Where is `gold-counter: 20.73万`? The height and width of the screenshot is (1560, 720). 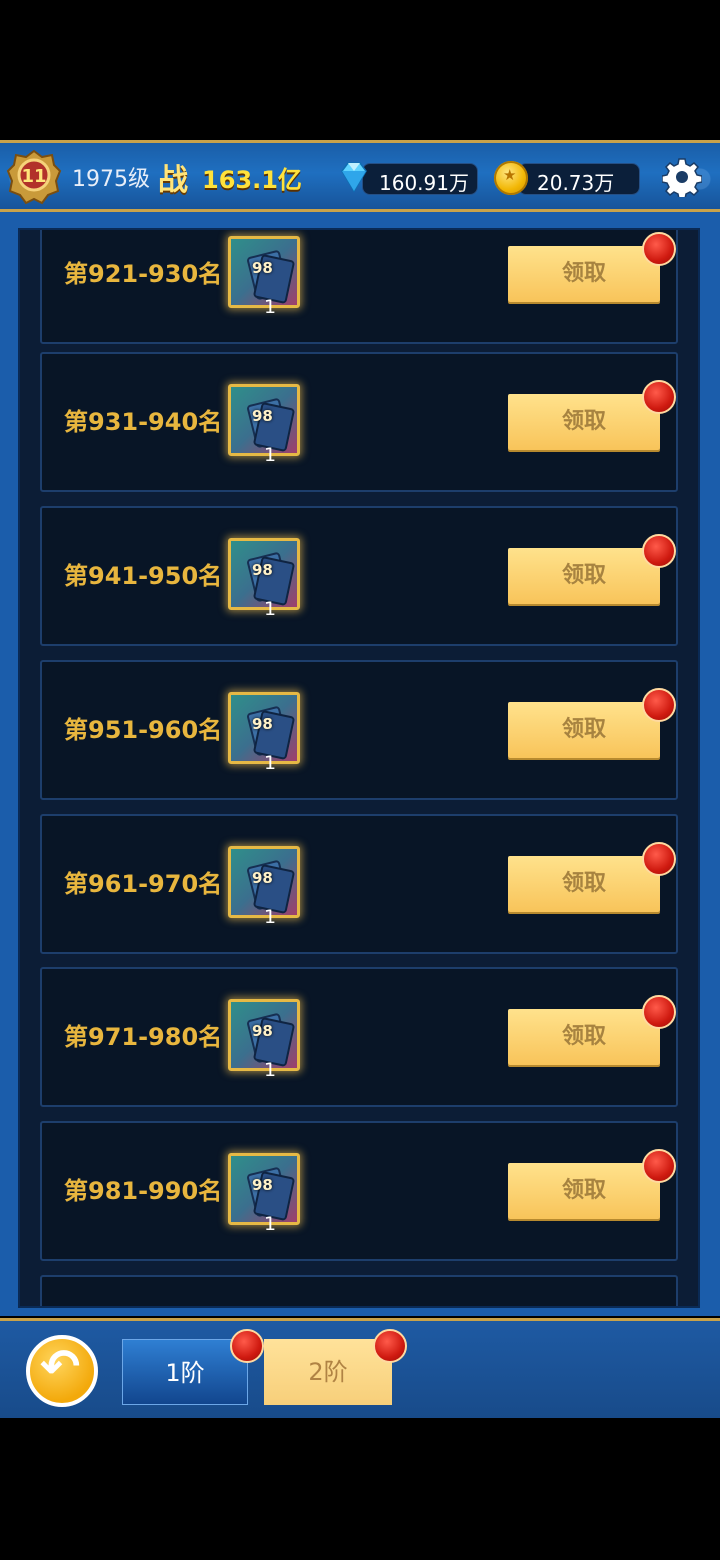
gold-counter: 20.73万 is located at coordinates (579, 179).